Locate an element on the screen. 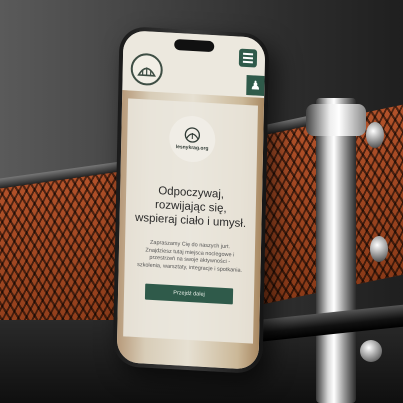 This screenshot has width=403, height=403. hero-logo: lesnykrag.org is located at coordinates (192, 139).